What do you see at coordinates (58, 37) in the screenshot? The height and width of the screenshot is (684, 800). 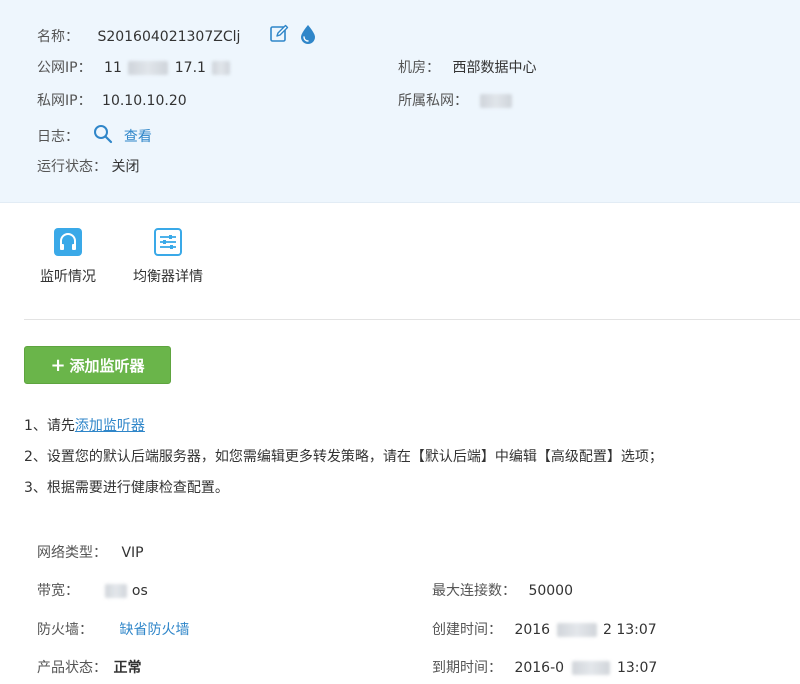 I see `name-label: 名称：` at bounding box center [58, 37].